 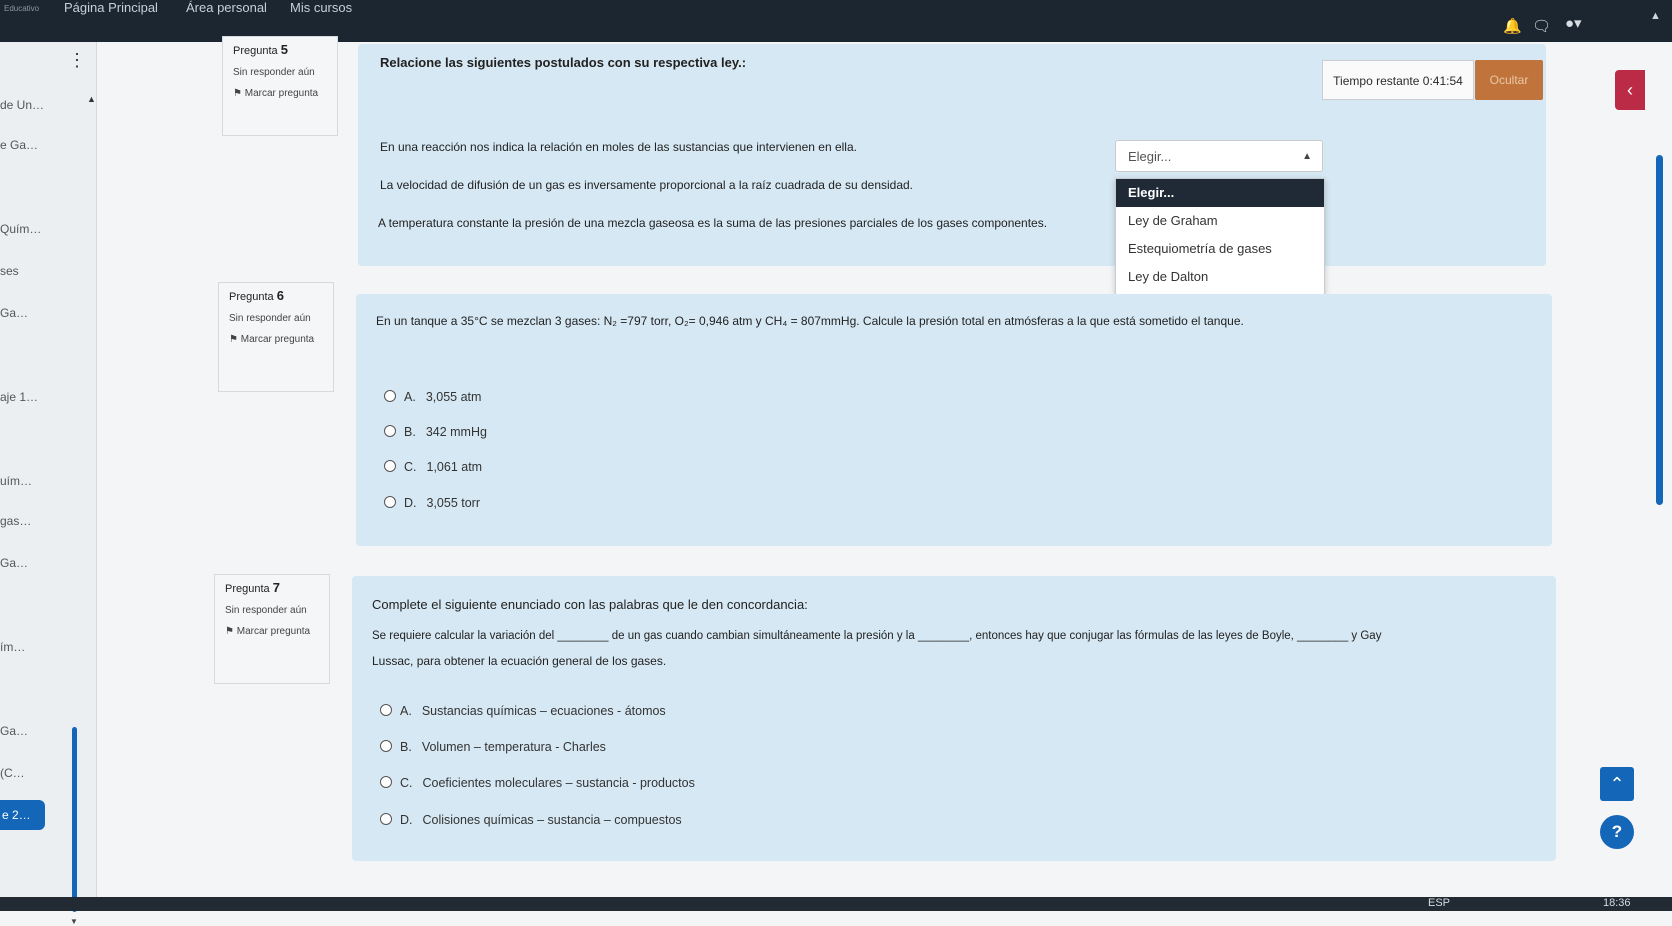 What do you see at coordinates (1219, 156) in the screenshot?
I see `statement-1-select: Elegir... ▲` at bounding box center [1219, 156].